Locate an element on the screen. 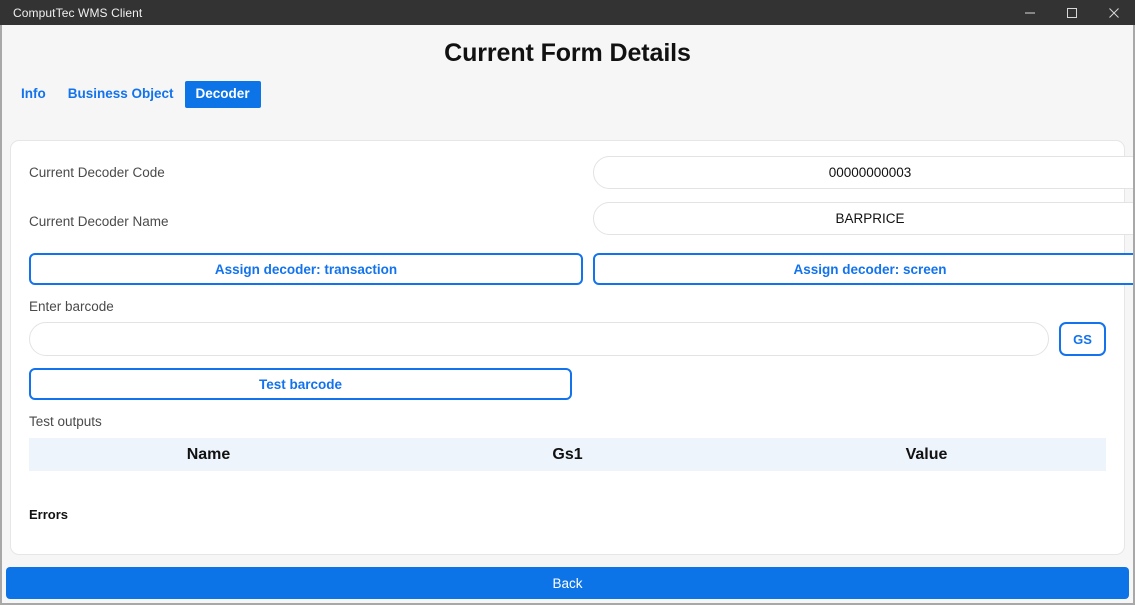 The width and height of the screenshot is (1135, 605). current-decoder-code-value: 00000000003 is located at coordinates (863, 172).